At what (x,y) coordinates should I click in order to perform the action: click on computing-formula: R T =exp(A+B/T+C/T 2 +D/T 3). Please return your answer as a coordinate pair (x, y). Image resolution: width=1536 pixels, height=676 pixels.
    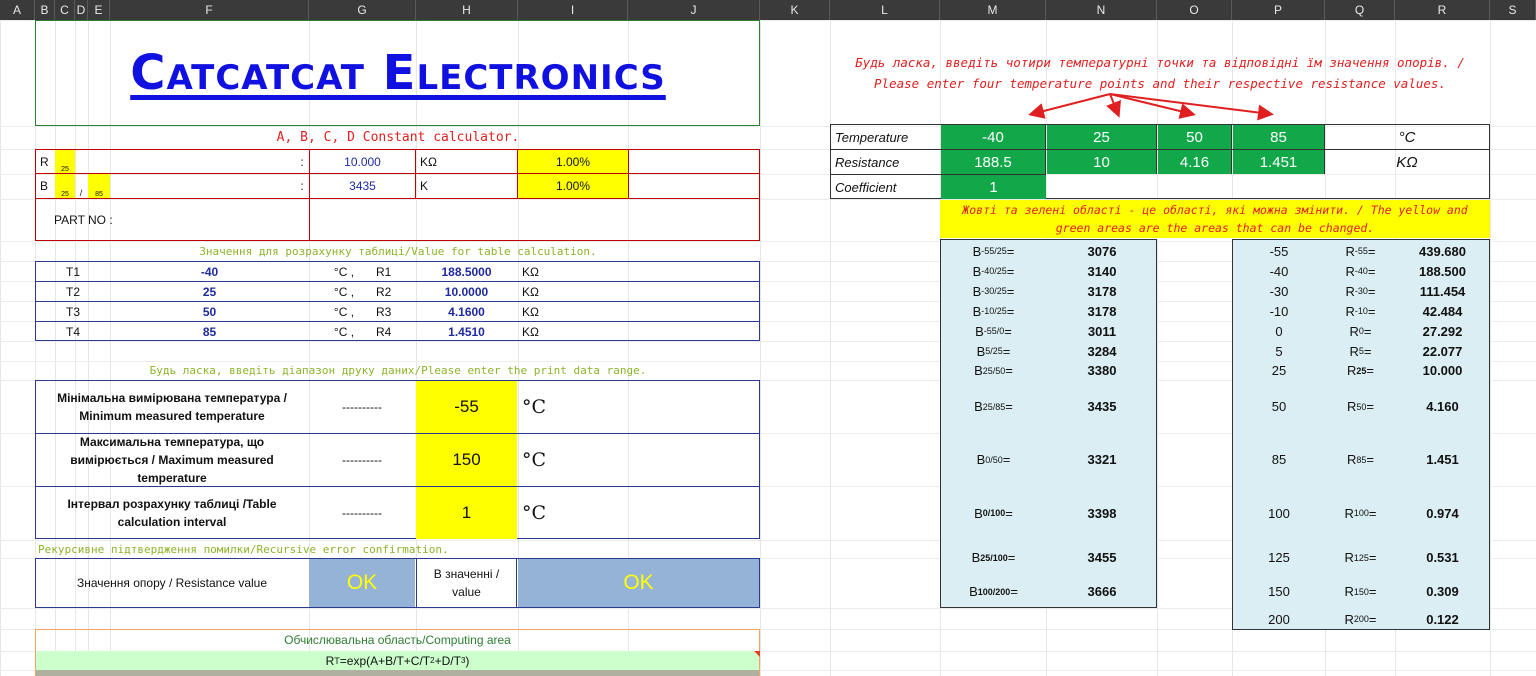
    Looking at the image, I should click on (397, 660).